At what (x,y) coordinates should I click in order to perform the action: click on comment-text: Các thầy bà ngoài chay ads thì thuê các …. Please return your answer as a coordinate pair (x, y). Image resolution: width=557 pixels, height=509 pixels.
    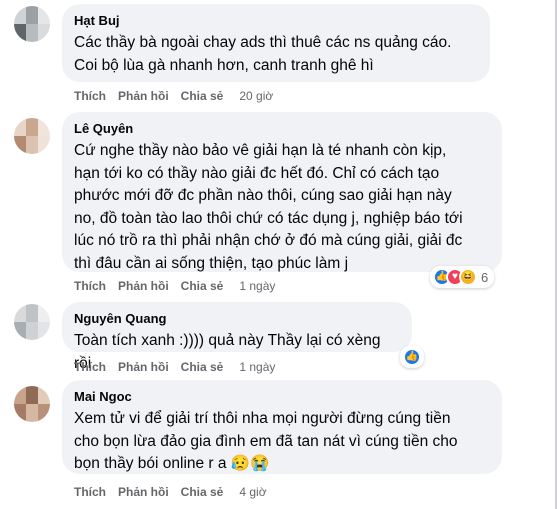
    Looking at the image, I should click on (263, 54).